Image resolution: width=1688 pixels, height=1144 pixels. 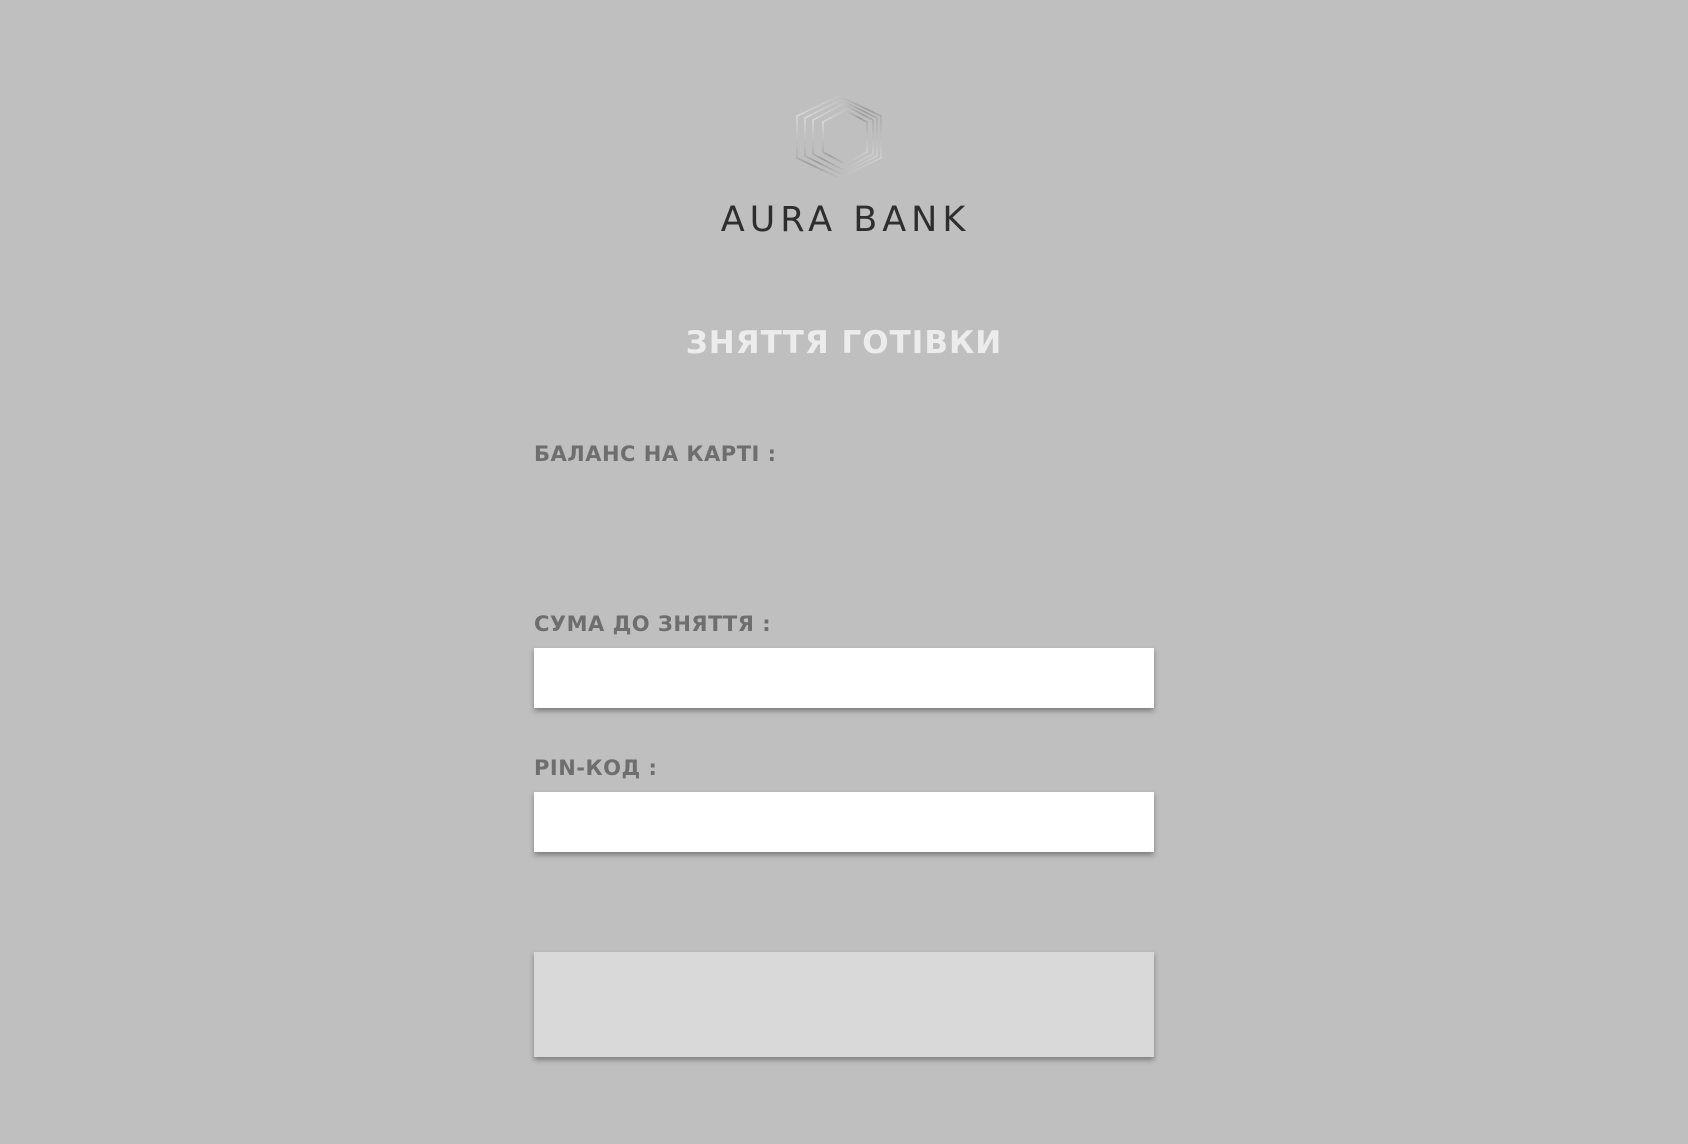 I want to click on balance-label: БАЛАНС НА КАРТІ :, so click(x=655, y=454).